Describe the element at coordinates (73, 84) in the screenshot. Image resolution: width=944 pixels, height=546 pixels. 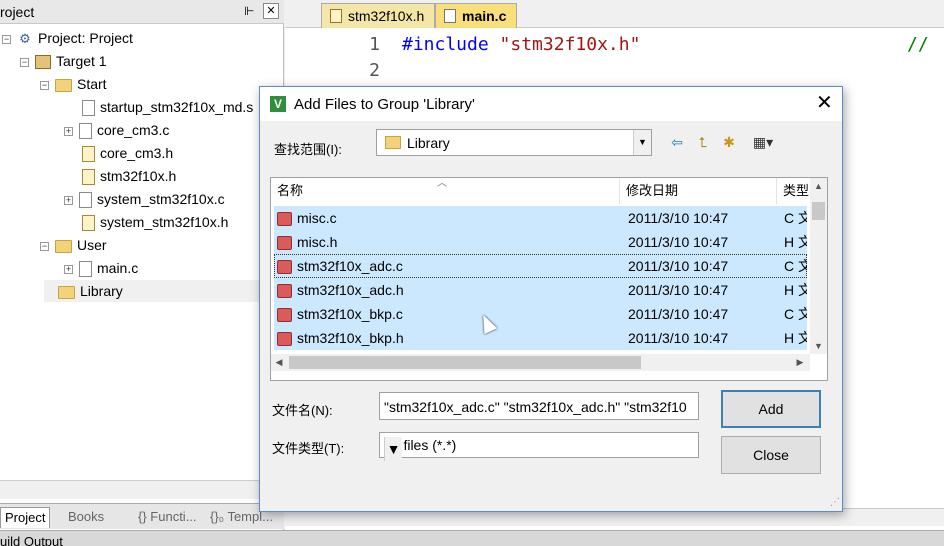
I see `tree-group-start: − Start` at that location.